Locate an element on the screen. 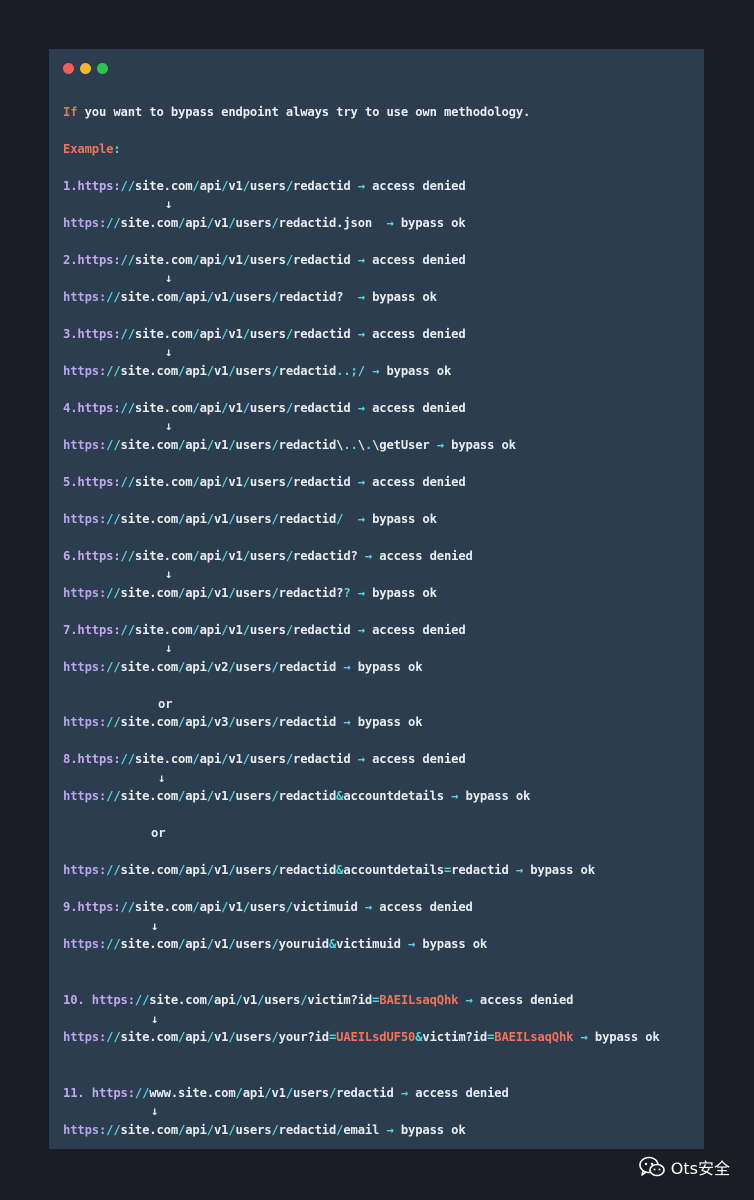 This screenshot has width=754, height=1200. code-token: : is located at coordinates (117, 149).